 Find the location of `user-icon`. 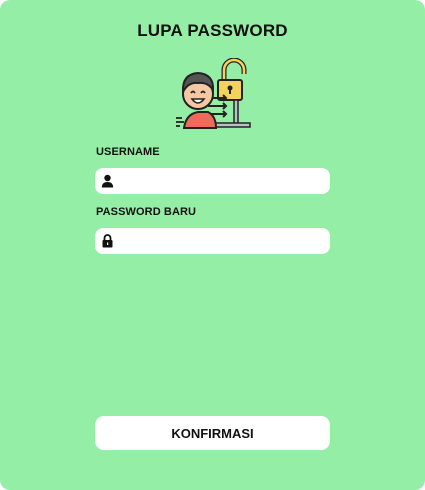

user-icon is located at coordinates (107, 181).